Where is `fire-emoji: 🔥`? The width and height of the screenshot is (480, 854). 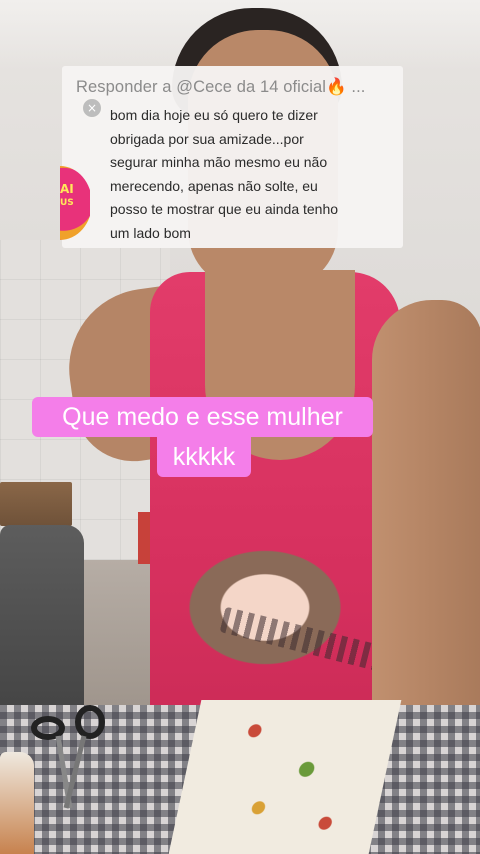
fire-emoji: 🔥 is located at coordinates (336, 87).